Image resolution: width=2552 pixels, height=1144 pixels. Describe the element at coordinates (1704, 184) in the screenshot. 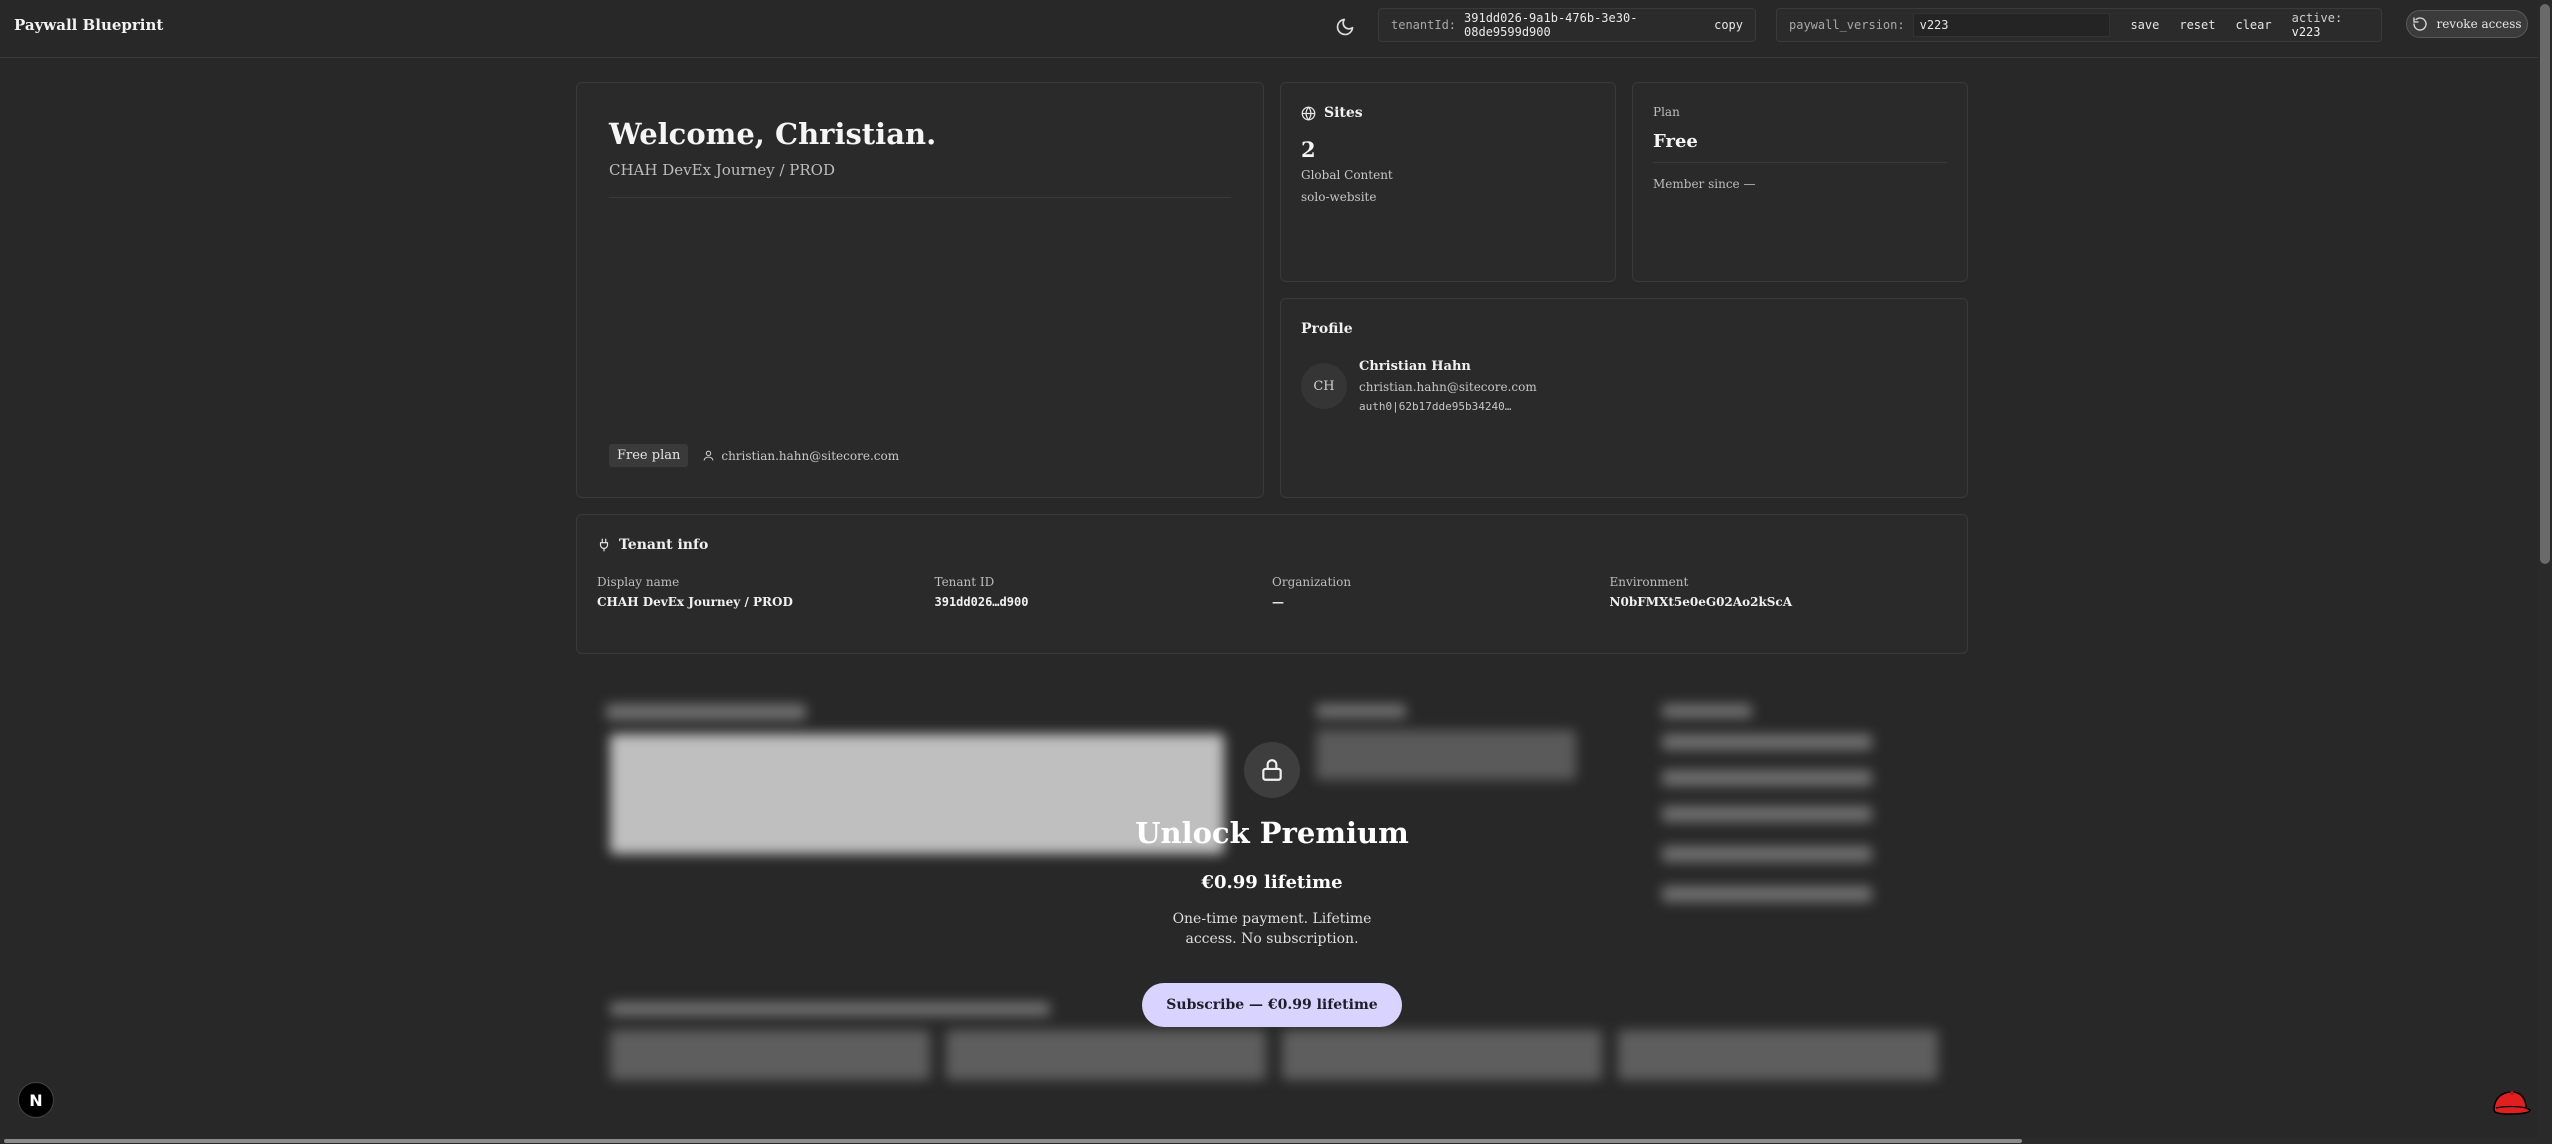

I see `member-since: Member since —` at that location.